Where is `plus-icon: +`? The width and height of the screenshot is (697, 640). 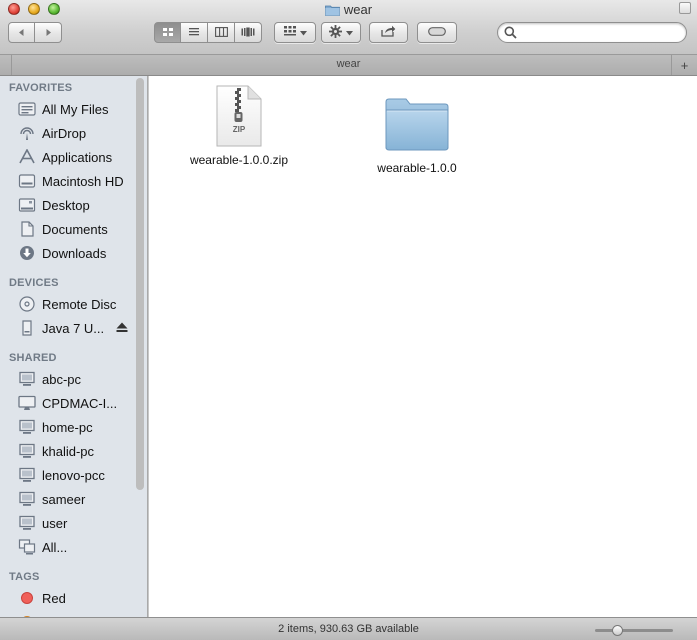 plus-icon: + is located at coordinates (684, 65).